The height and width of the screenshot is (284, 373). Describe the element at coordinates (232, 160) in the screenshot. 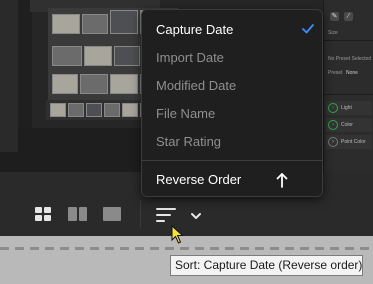

I see `menu-separator` at that location.